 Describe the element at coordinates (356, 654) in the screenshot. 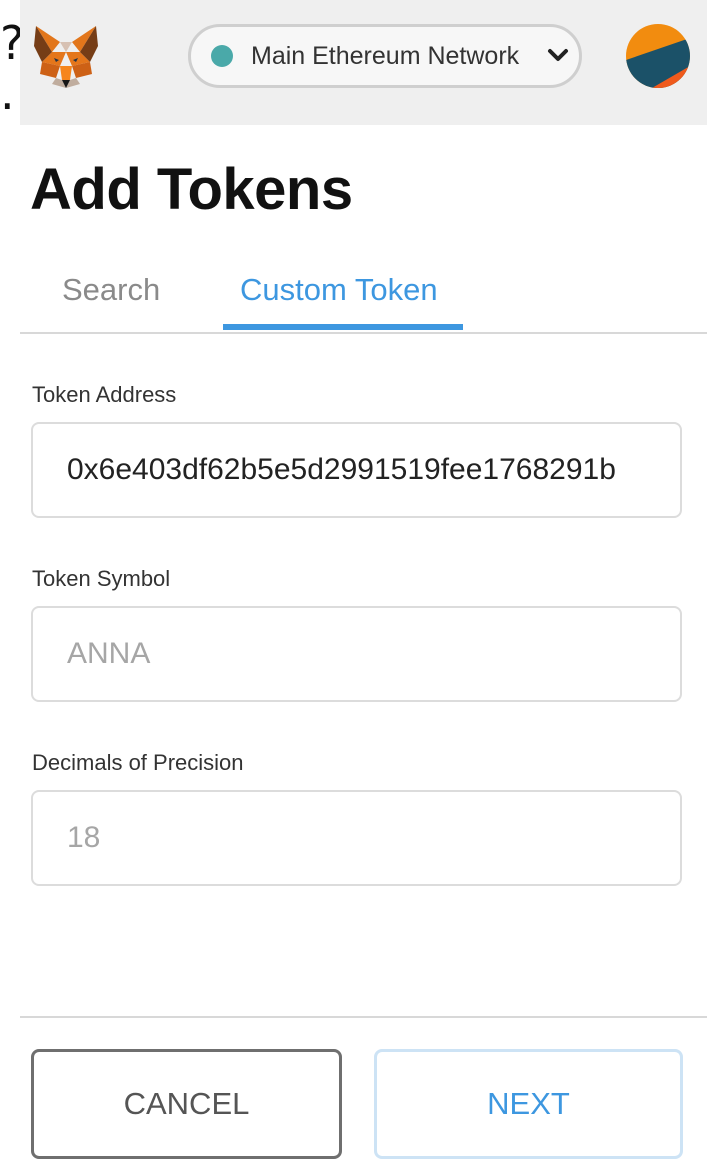

I see `token-symbol-input` at that location.